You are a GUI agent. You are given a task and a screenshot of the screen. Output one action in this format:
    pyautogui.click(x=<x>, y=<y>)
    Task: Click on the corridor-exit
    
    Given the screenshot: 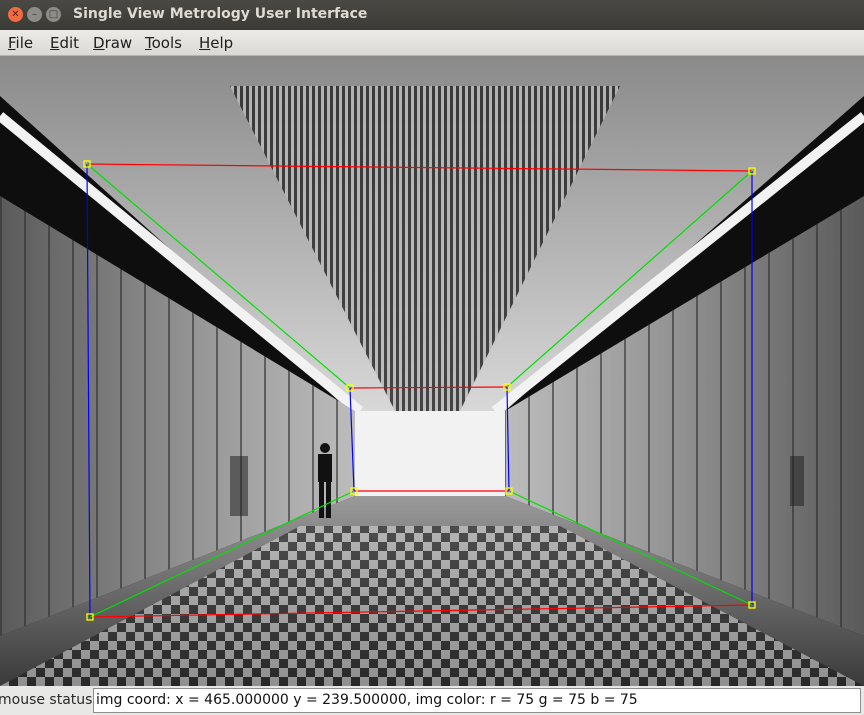 What is the action you would take?
    pyautogui.click(x=430, y=453)
    